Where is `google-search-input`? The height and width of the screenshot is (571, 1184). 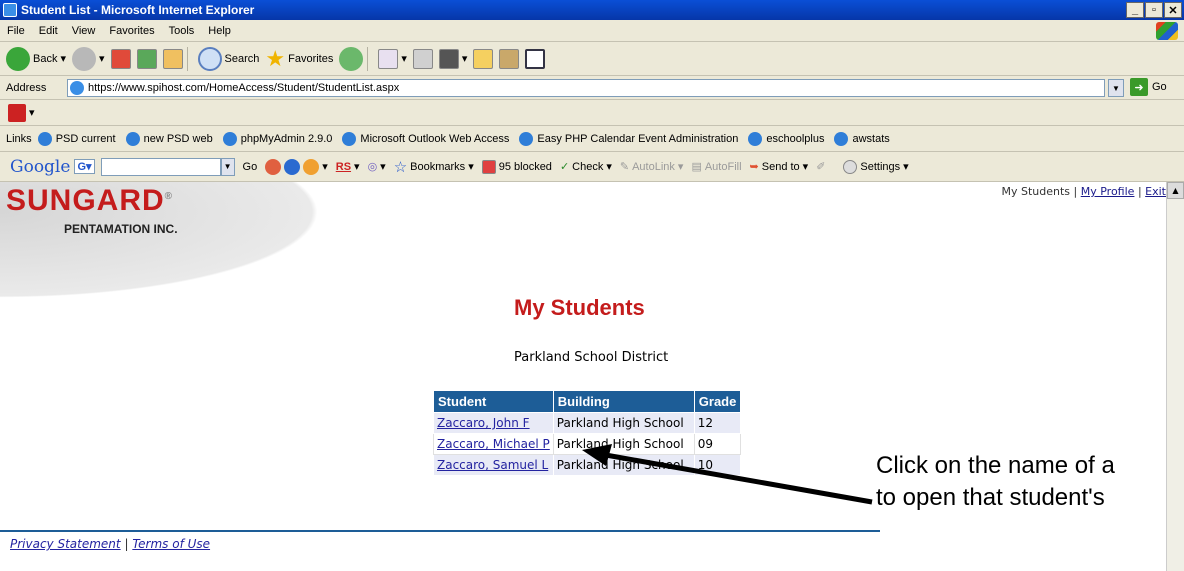 google-search-input is located at coordinates (160, 166).